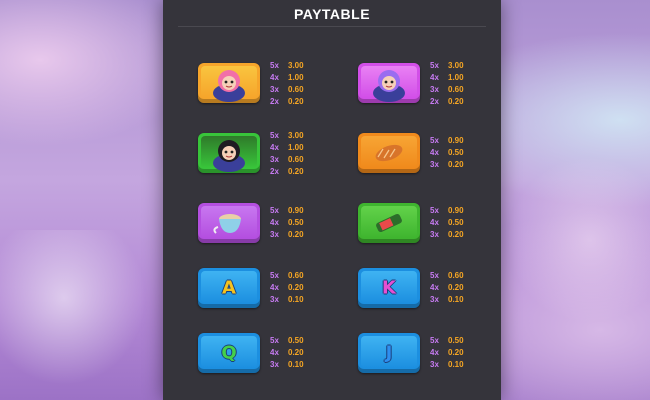  What do you see at coordinates (229, 353) in the screenshot?
I see `letter-q-icon: Q` at bounding box center [229, 353].